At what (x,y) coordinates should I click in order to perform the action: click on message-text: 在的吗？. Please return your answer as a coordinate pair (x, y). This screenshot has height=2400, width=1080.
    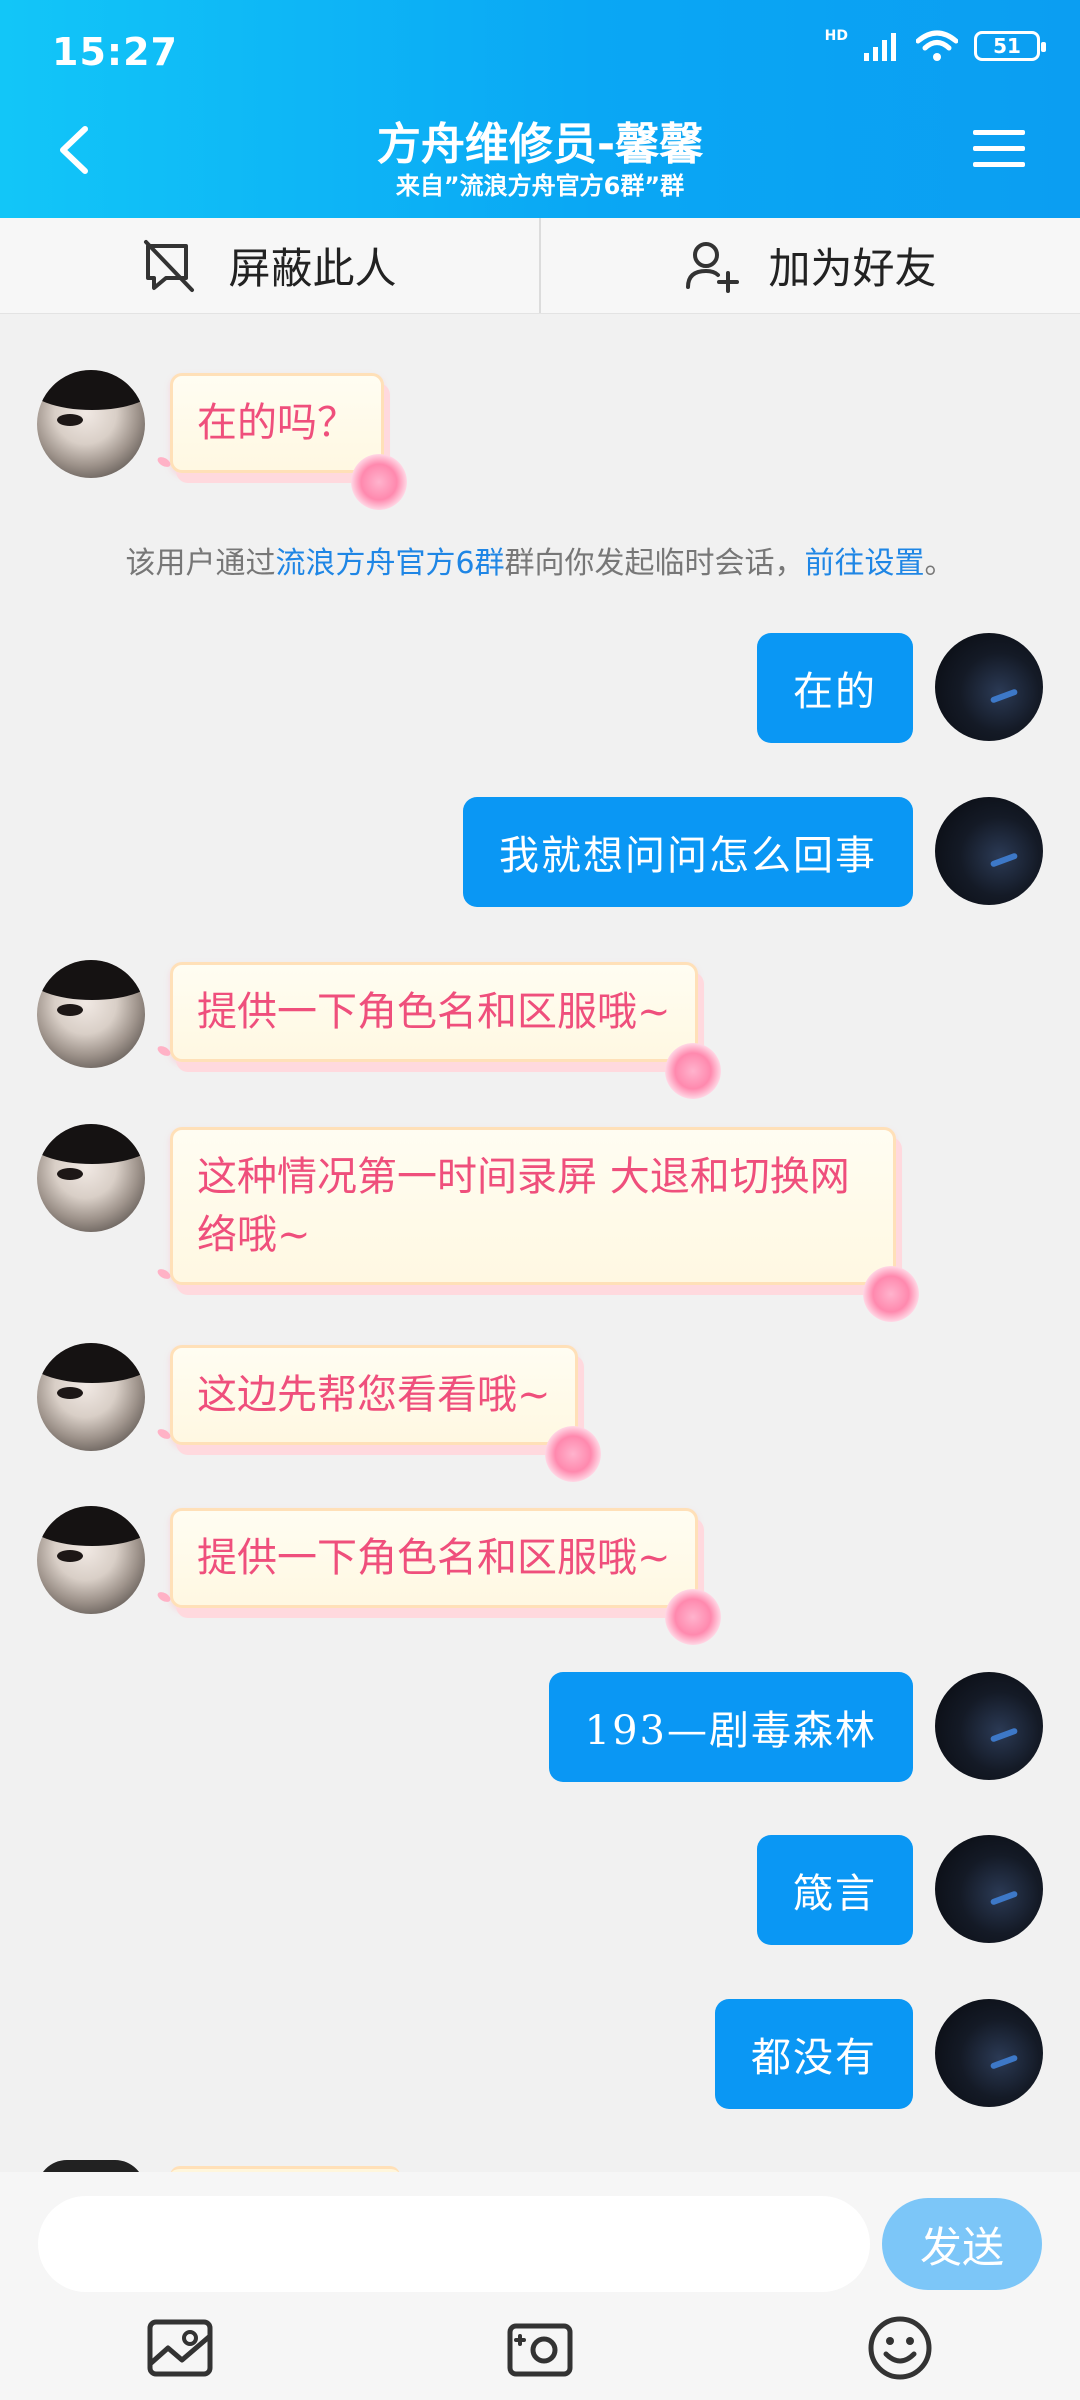
    Looking at the image, I should click on (277, 423).